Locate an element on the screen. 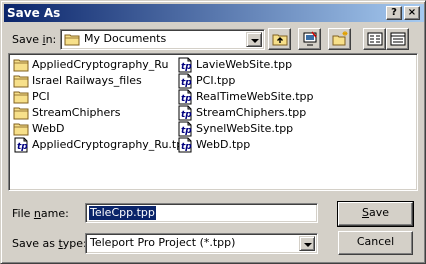 This screenshot has height=264, width=426. title-bar: Save As ? × is located at coordinates (214, 13).